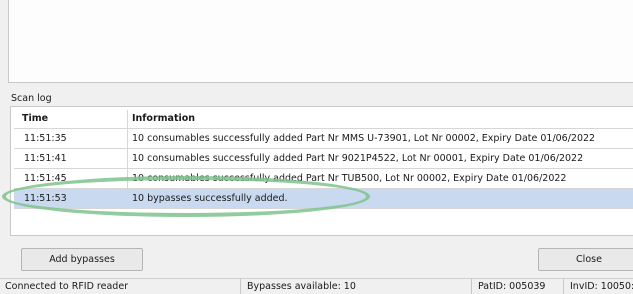  I want to click on row-time: 11:51:41, so click(45, 158).